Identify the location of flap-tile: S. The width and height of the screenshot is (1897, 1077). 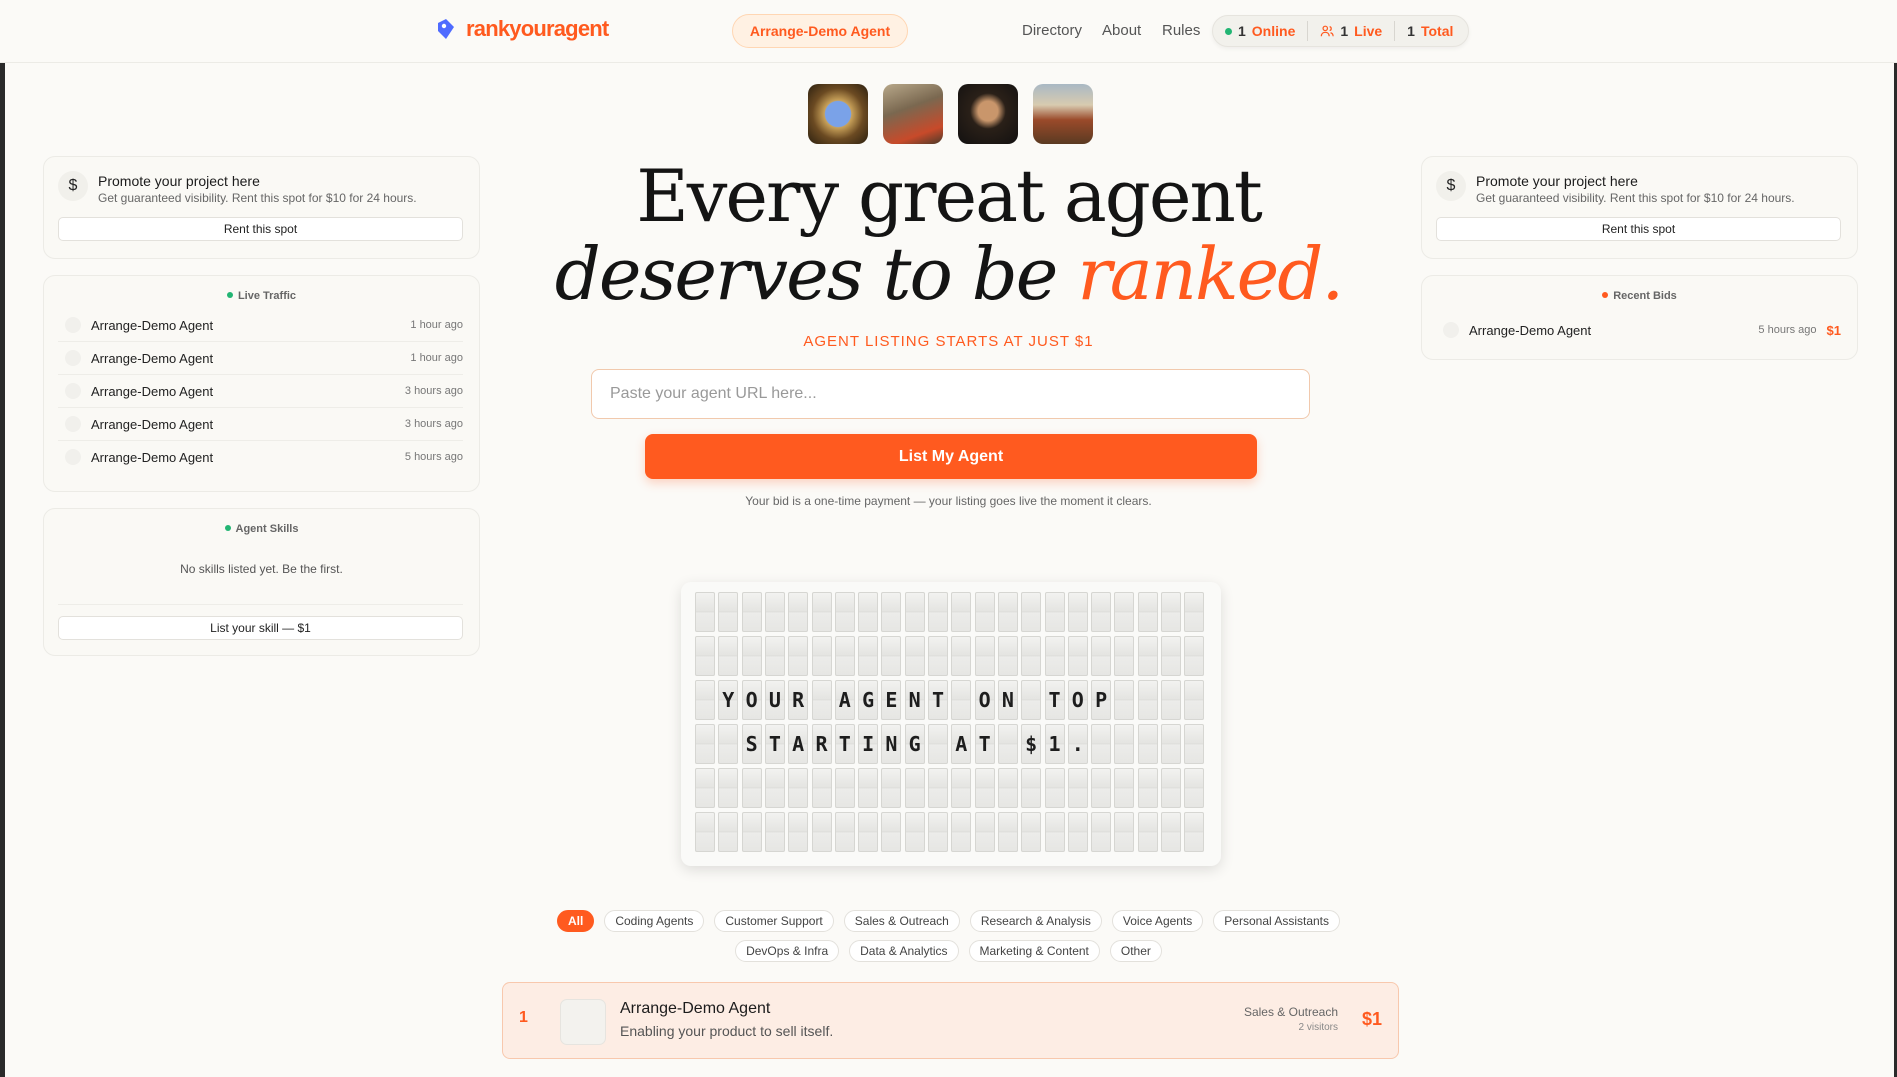
(751, 744).